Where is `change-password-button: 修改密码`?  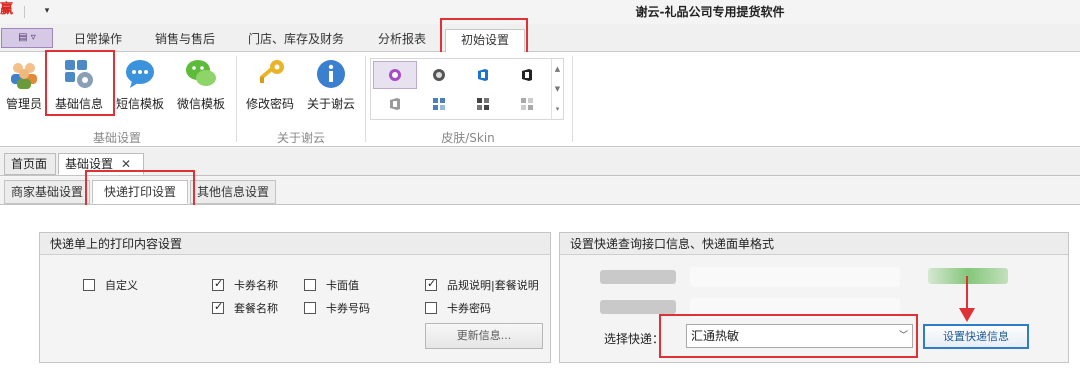 change-password-button: 修改密码 is located at coordinates (270, 86).